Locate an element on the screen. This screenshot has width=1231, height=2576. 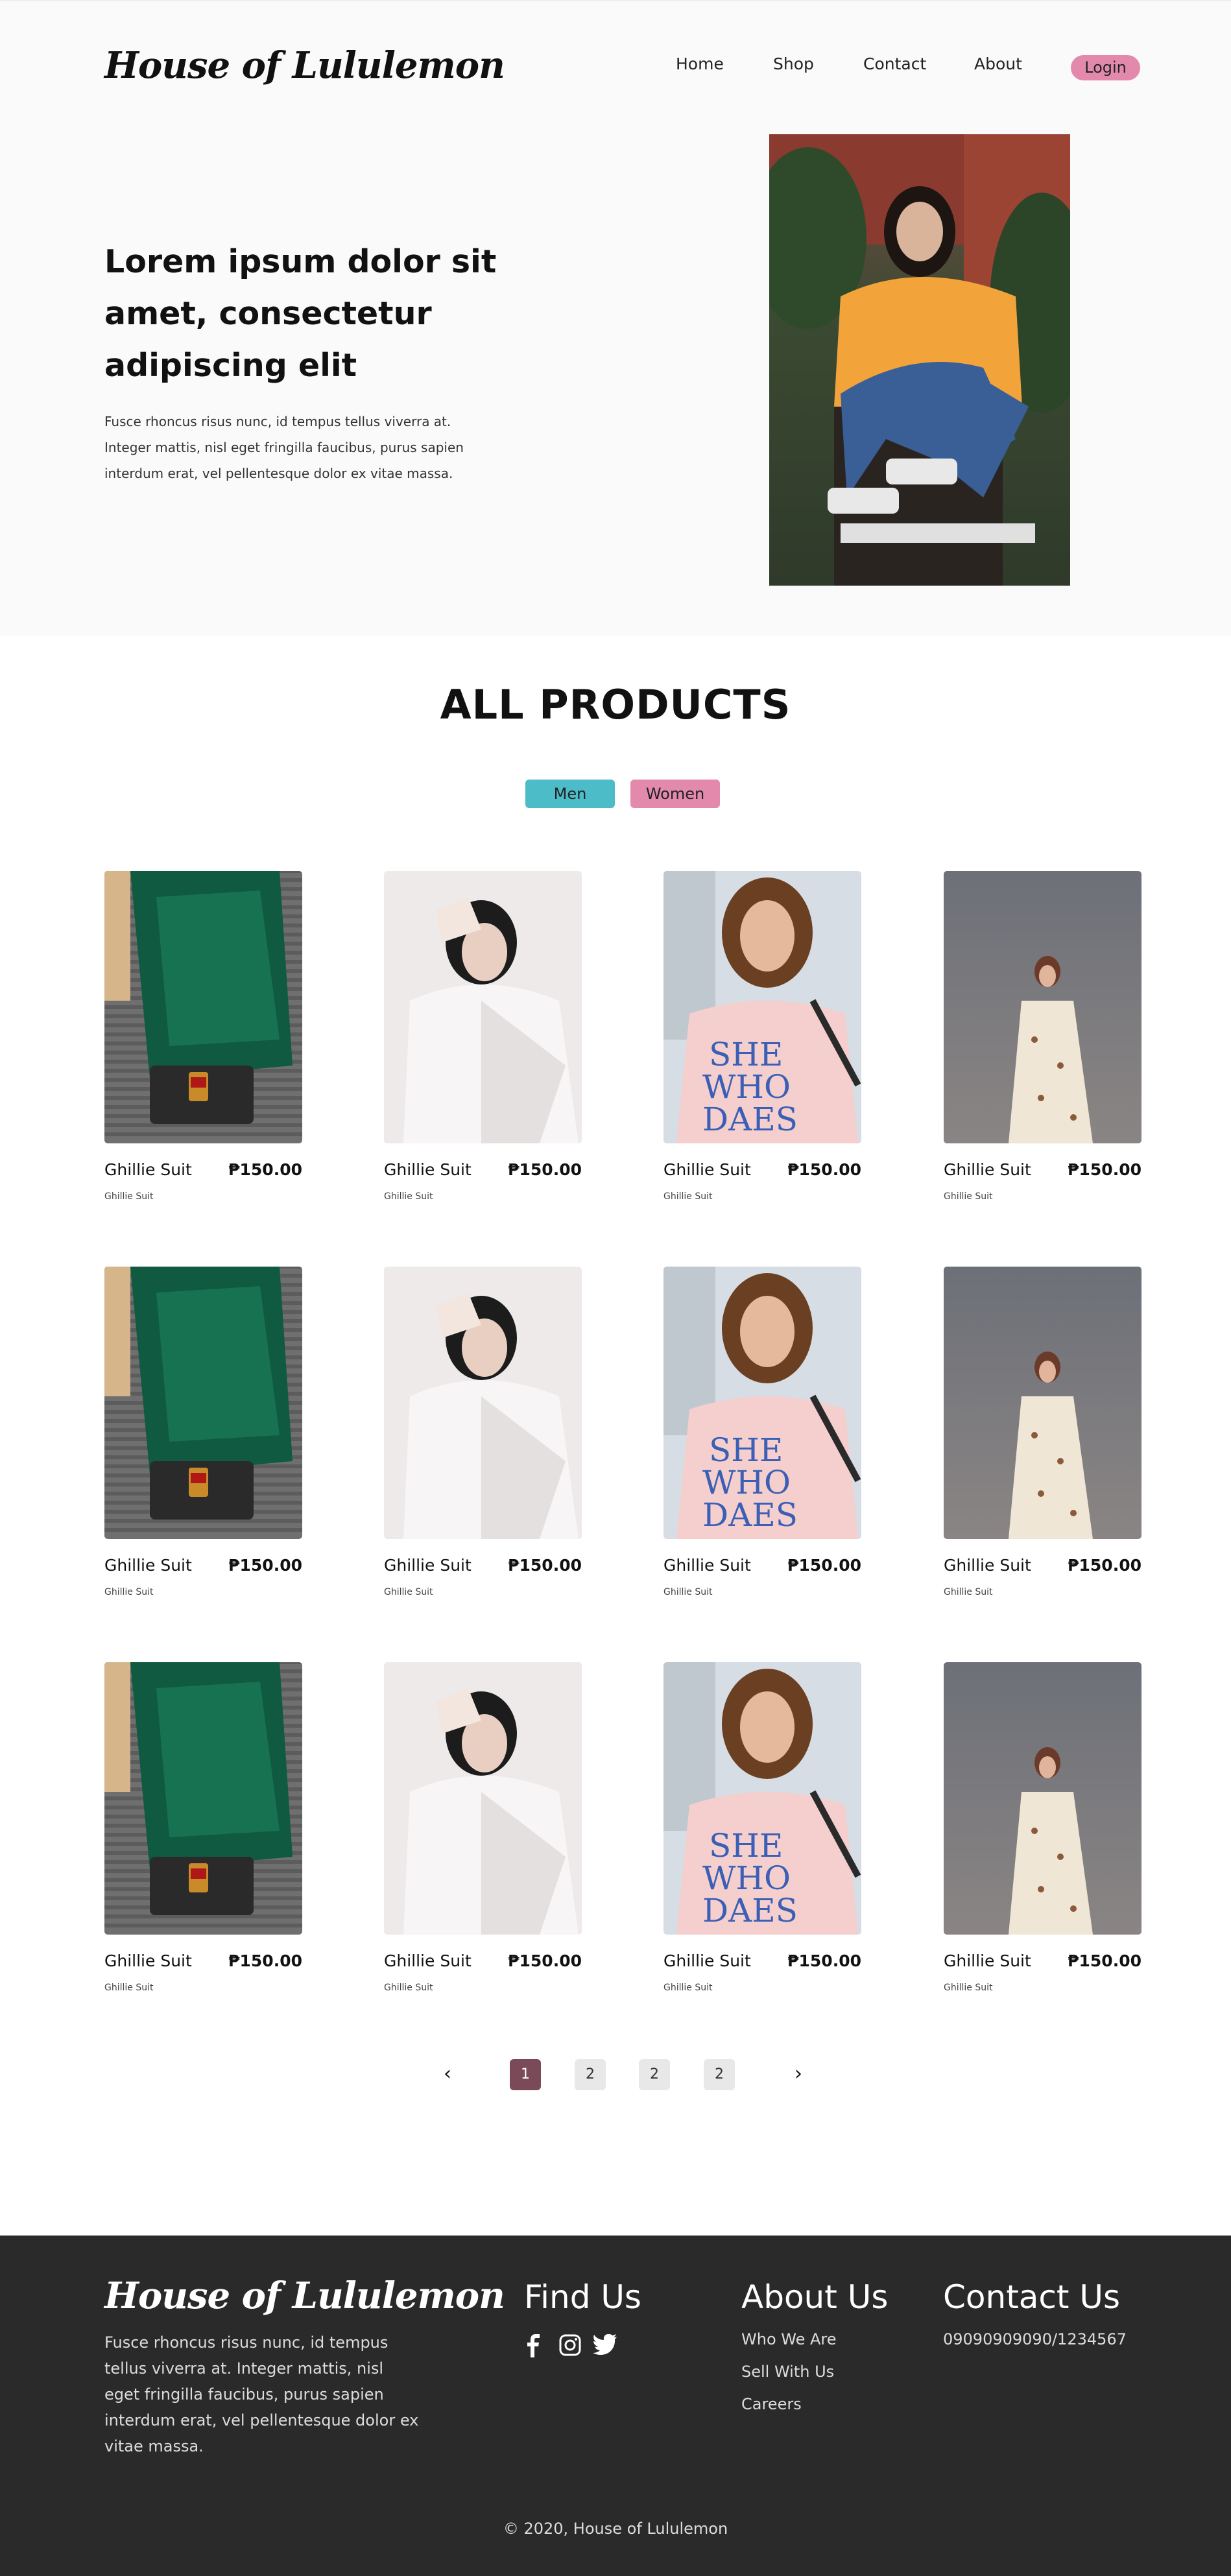
filter-men-button: Men is located at coordinates (570, 794).